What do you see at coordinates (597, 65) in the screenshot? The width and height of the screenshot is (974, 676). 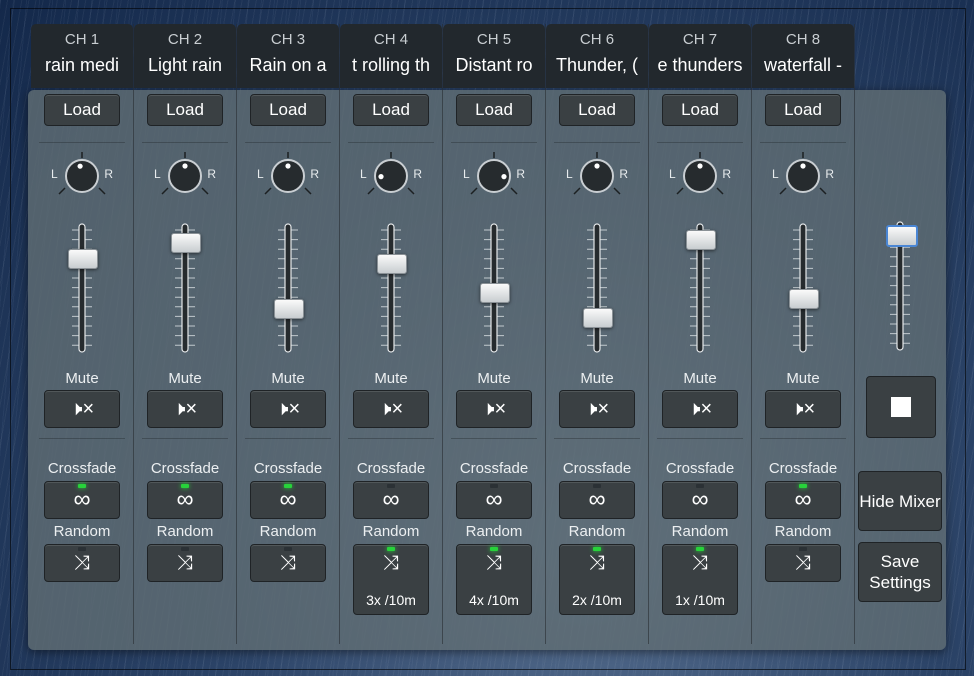 I see `channel-sound-name: Thunder, (` at bounding box center [597, 65].